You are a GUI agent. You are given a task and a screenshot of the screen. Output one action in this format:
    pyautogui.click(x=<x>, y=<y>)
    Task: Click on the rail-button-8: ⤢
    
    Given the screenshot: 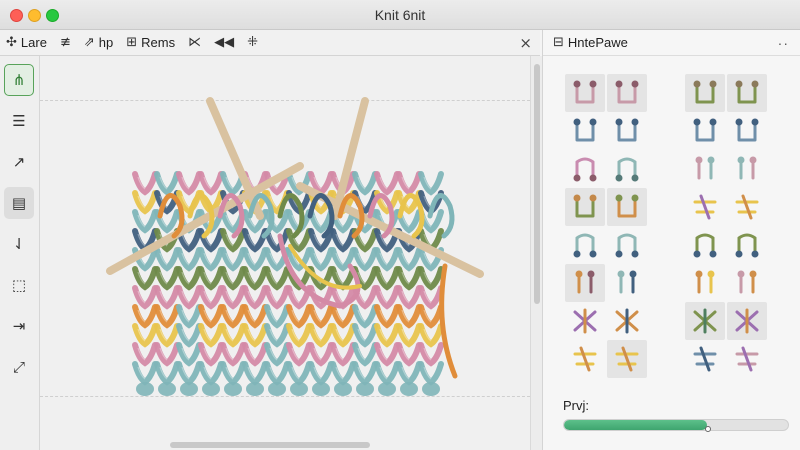 What is the action you would take?
    pyautogui.click(x=19, y=367)
    